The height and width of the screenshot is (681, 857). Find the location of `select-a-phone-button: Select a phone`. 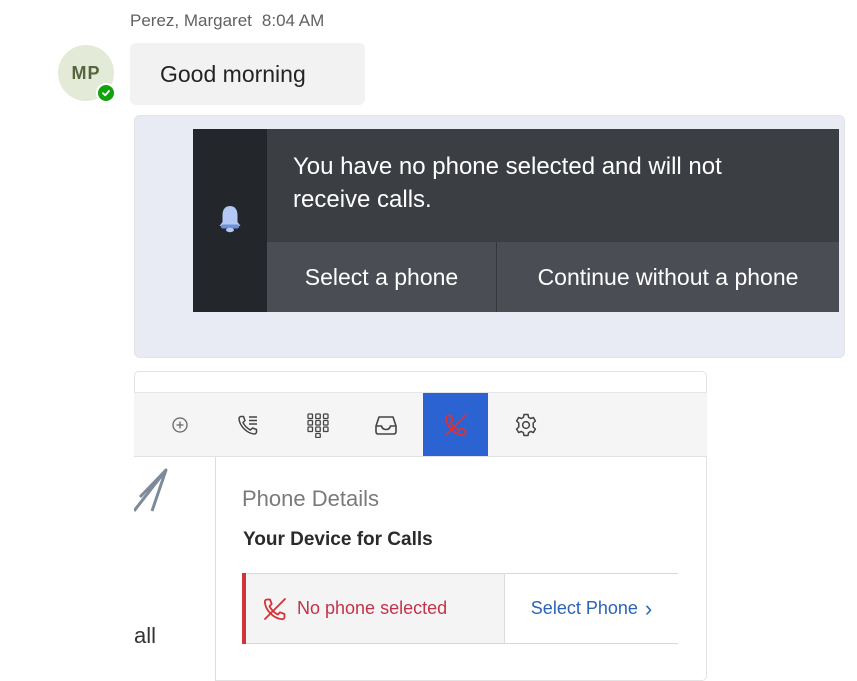

select-a-phone-button: Select a phone is located at coordinates (382, 277).